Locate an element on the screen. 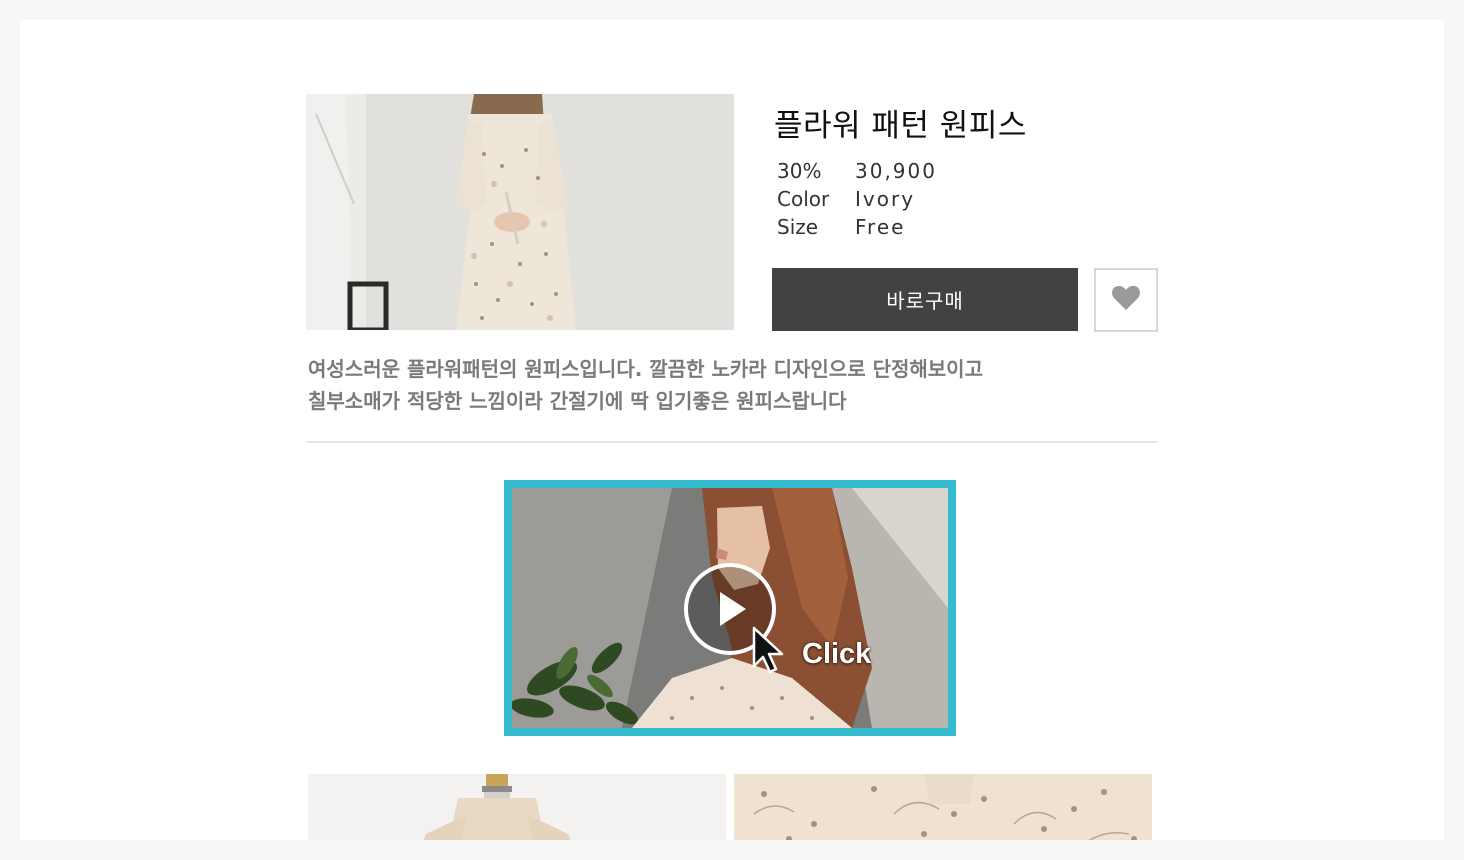 This screenshot has height=860, width=1464. click-overlay-label: Click is located at coordinates (837, 654).